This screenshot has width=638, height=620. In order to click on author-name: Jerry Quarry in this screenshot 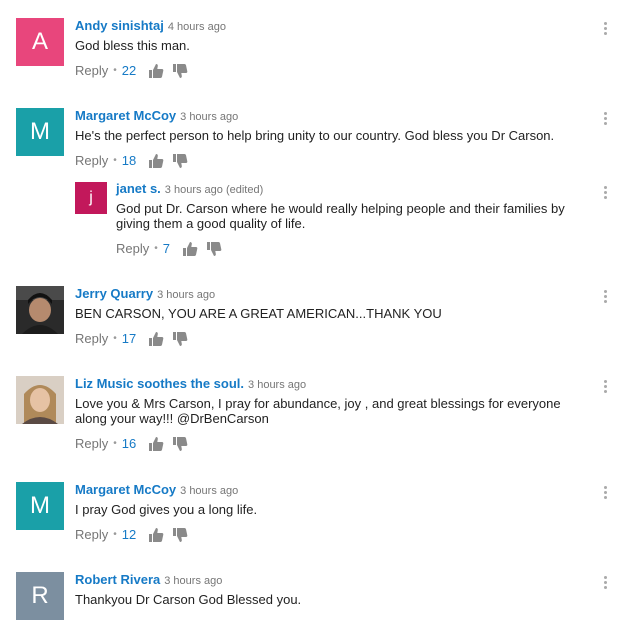, I will do `click(114, 293)`.